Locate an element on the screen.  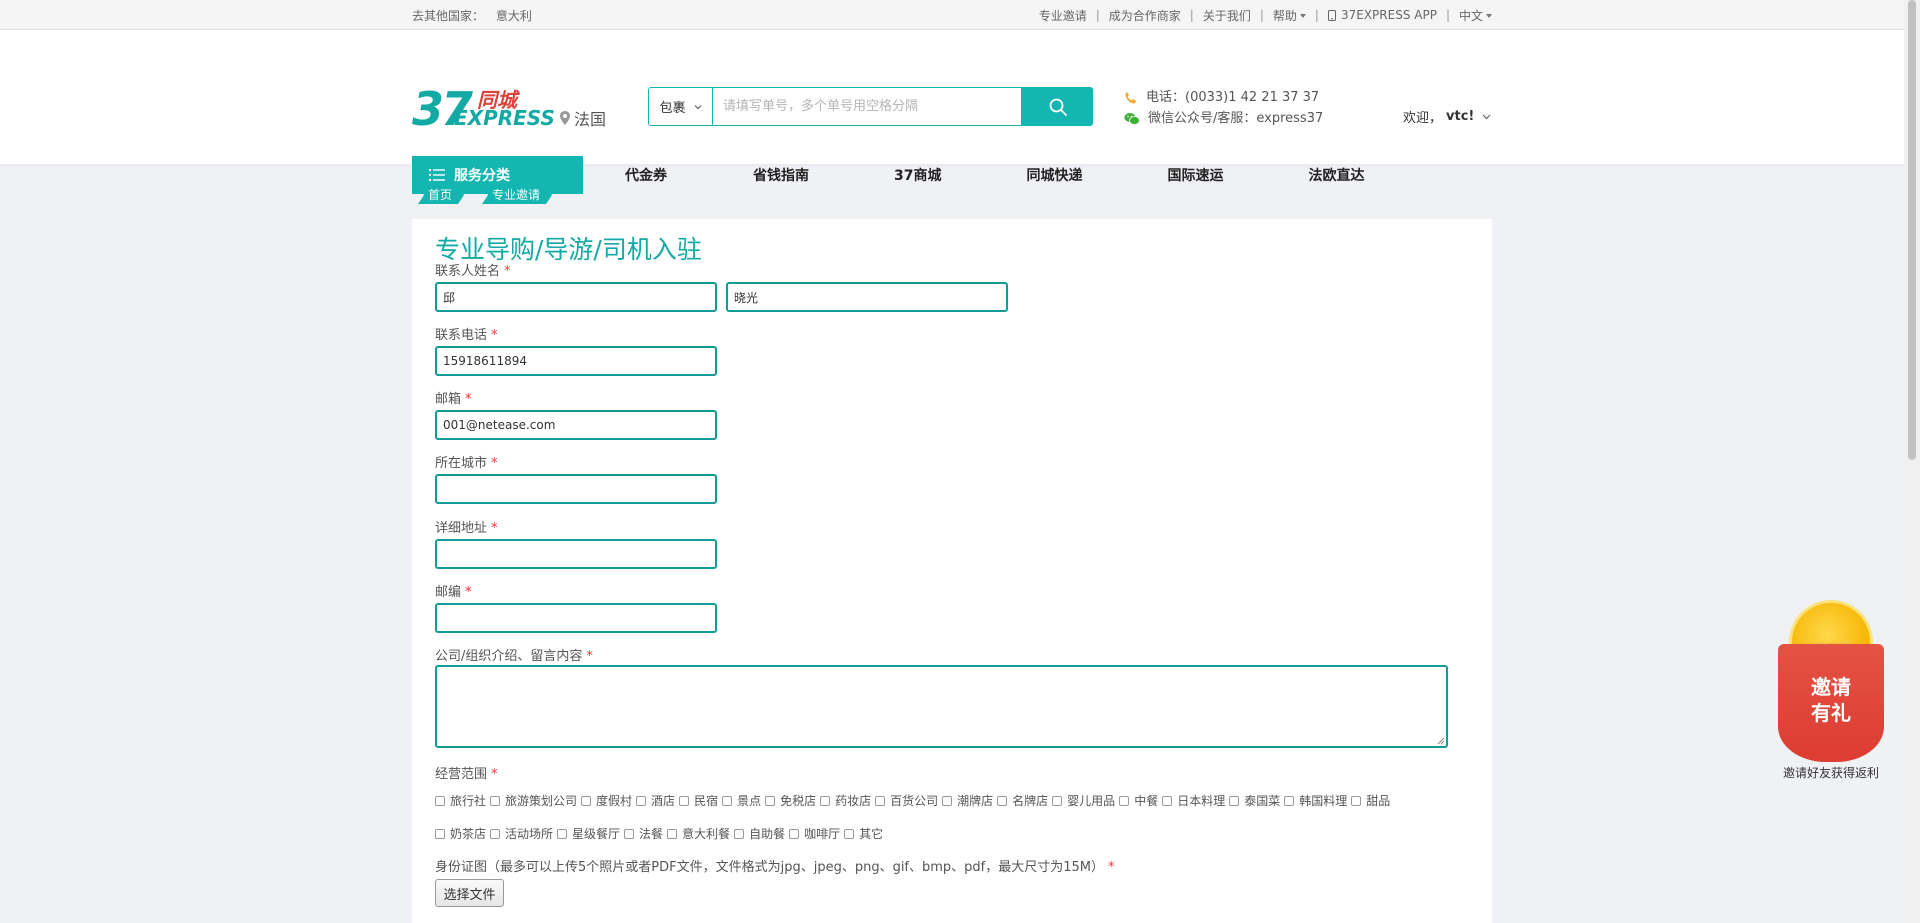
resize-grip-icon is located at coordinates (1441, 741).